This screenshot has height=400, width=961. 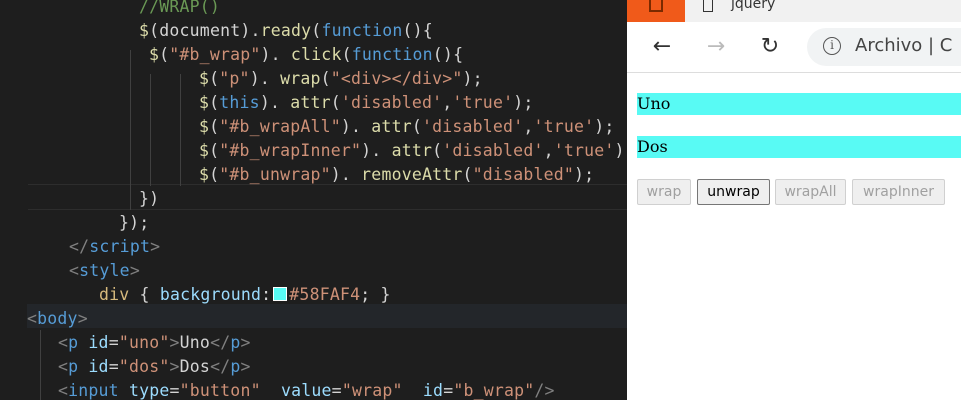 What do you see at coordinates (93, 390) in the screenshot?
I see `code-token: input` at bounding box center [93, 390].